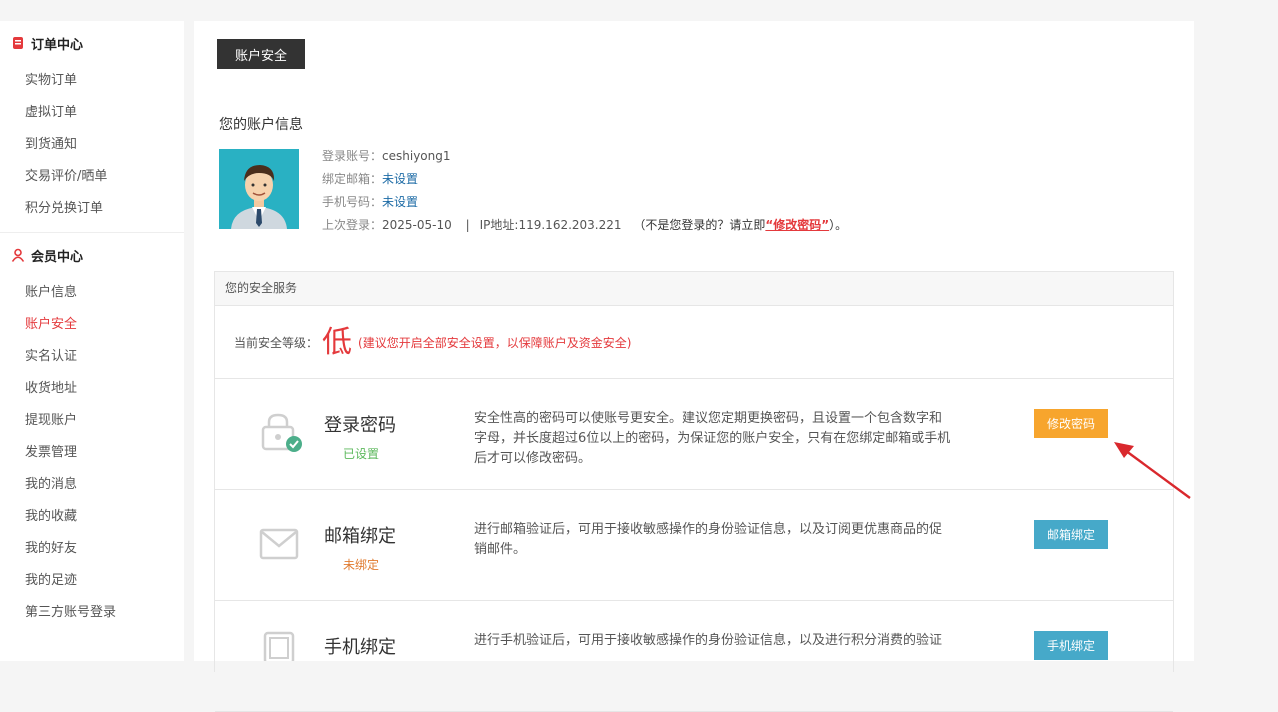 The height and width of the screenshot is (712, 1278). Describe the element at coordinates (1071, 645) in the screenshot. I see `bind-phone-button: 手机绑定` at that location.